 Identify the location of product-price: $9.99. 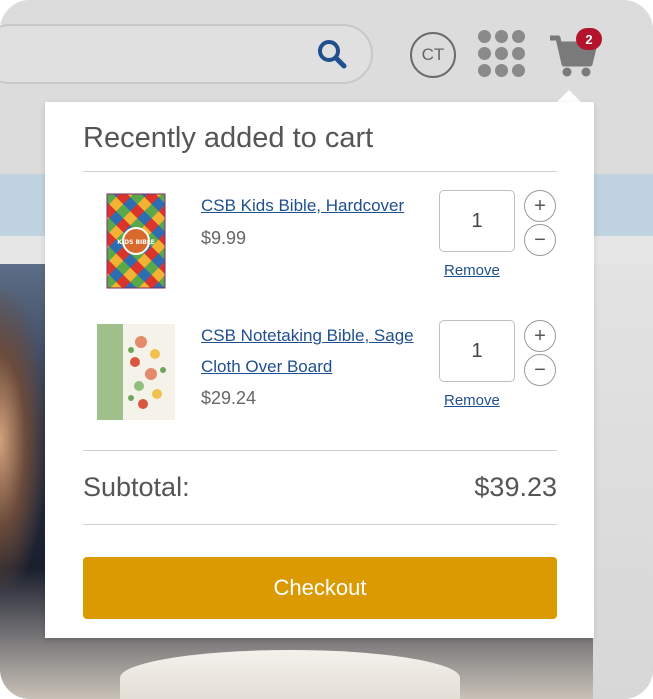
(224, 238).